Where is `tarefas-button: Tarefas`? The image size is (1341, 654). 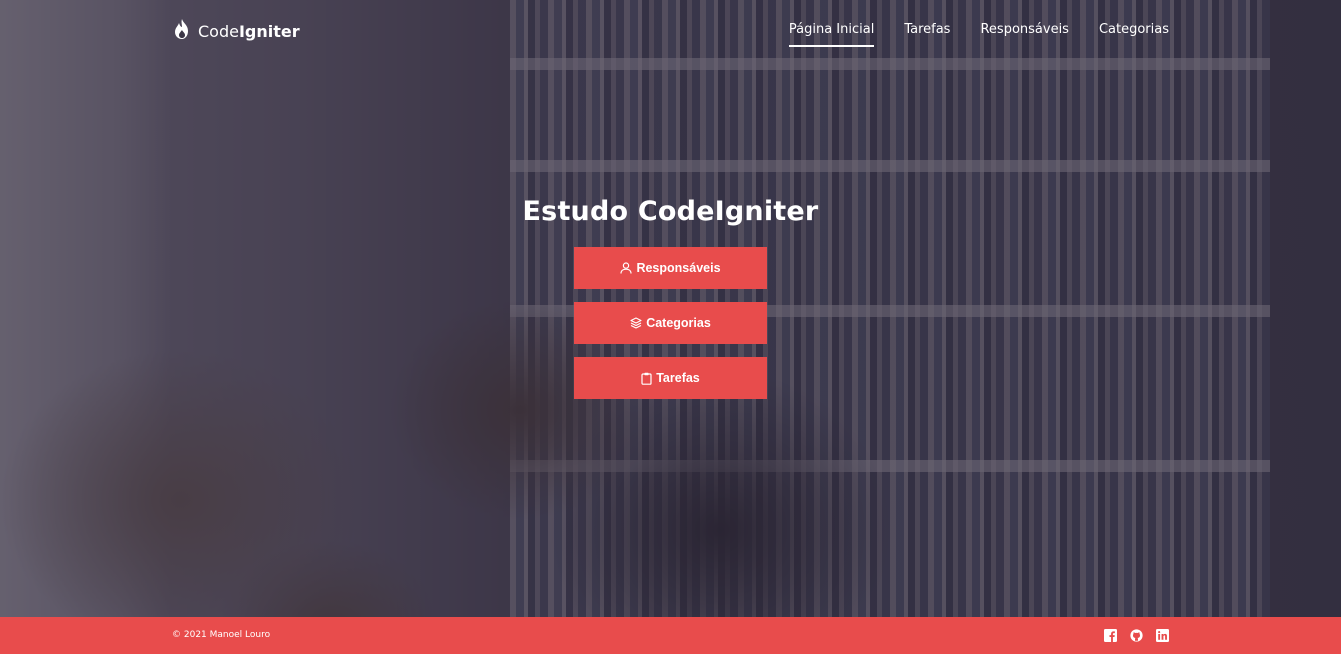
tarefas-button: Tarefas is located at coordinates (670, 378).